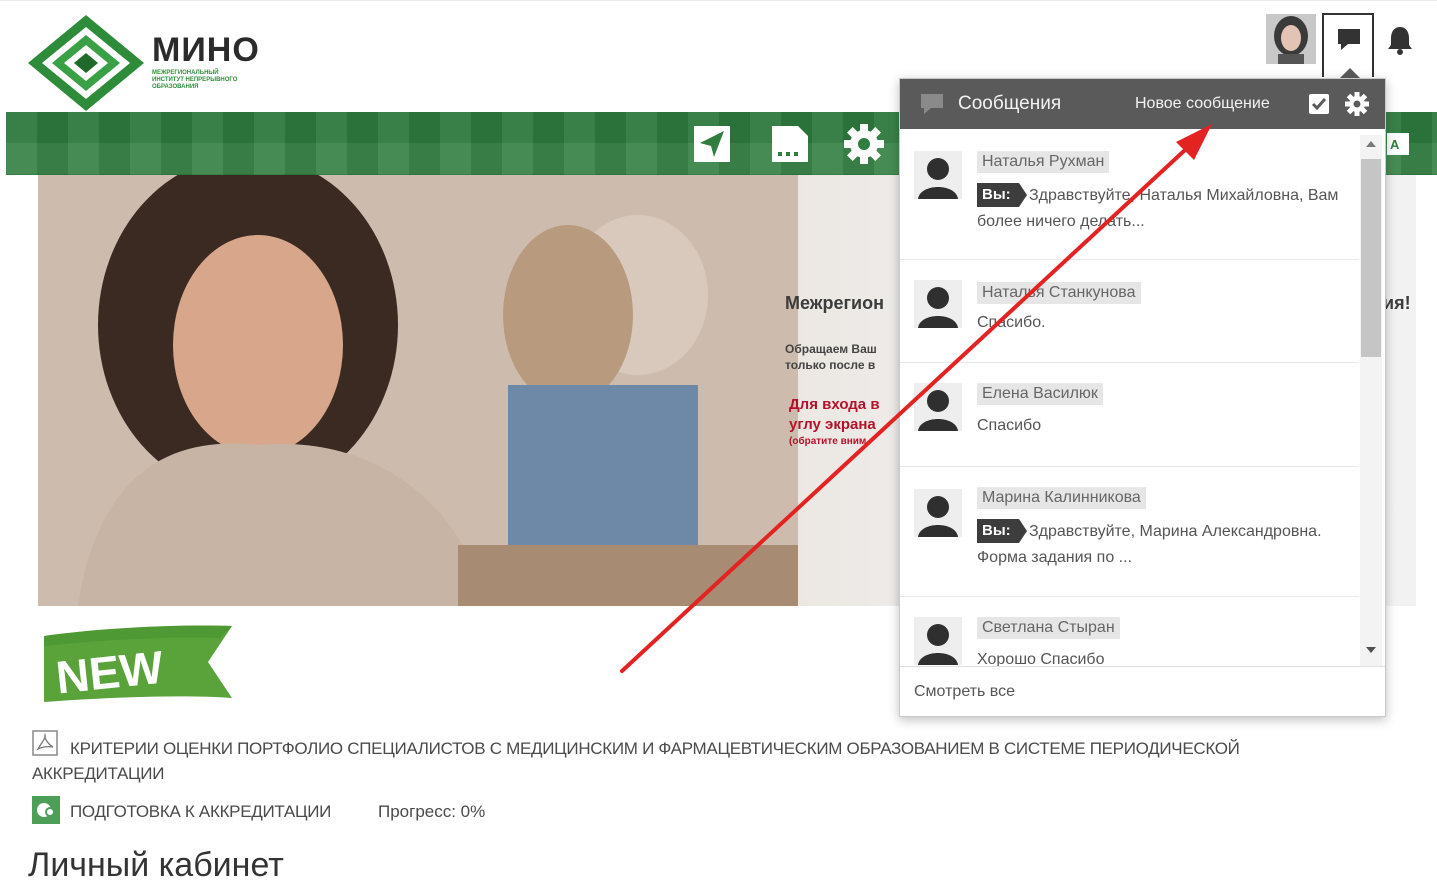 Image resolution: width=1437 pixels, height=884 pixels. I want to click on notifications-button, so click(1400, 41).